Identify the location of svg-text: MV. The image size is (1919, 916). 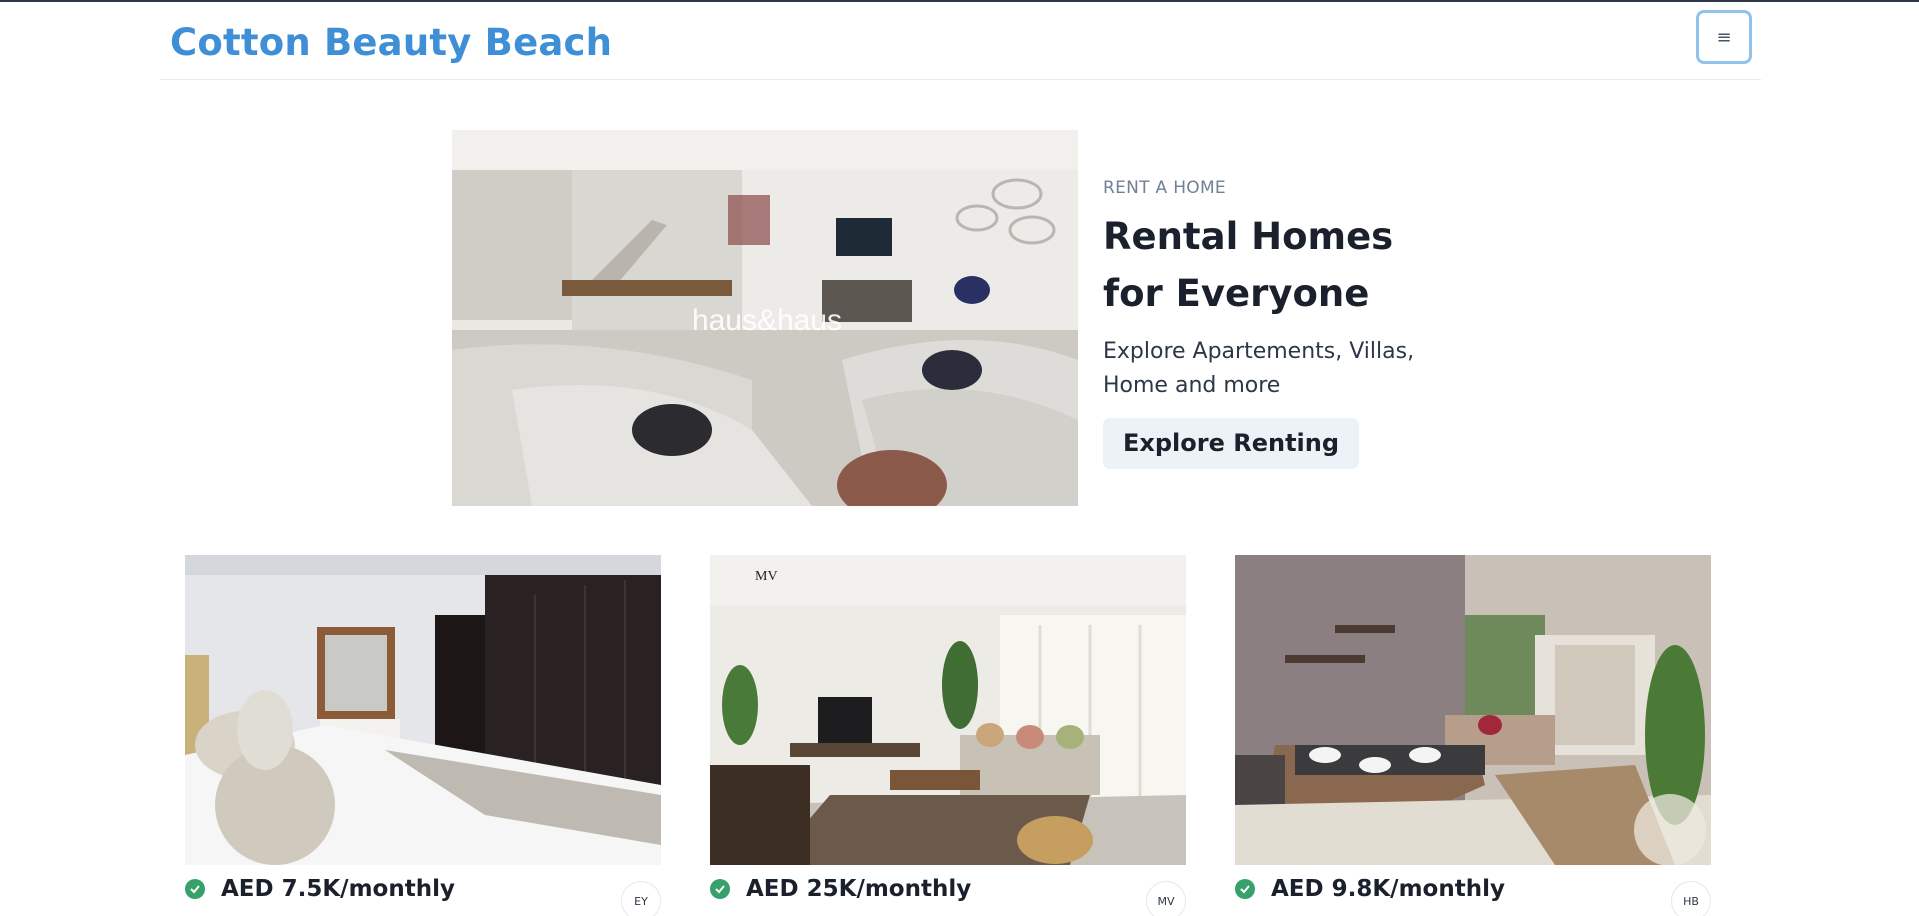
(766, 576).